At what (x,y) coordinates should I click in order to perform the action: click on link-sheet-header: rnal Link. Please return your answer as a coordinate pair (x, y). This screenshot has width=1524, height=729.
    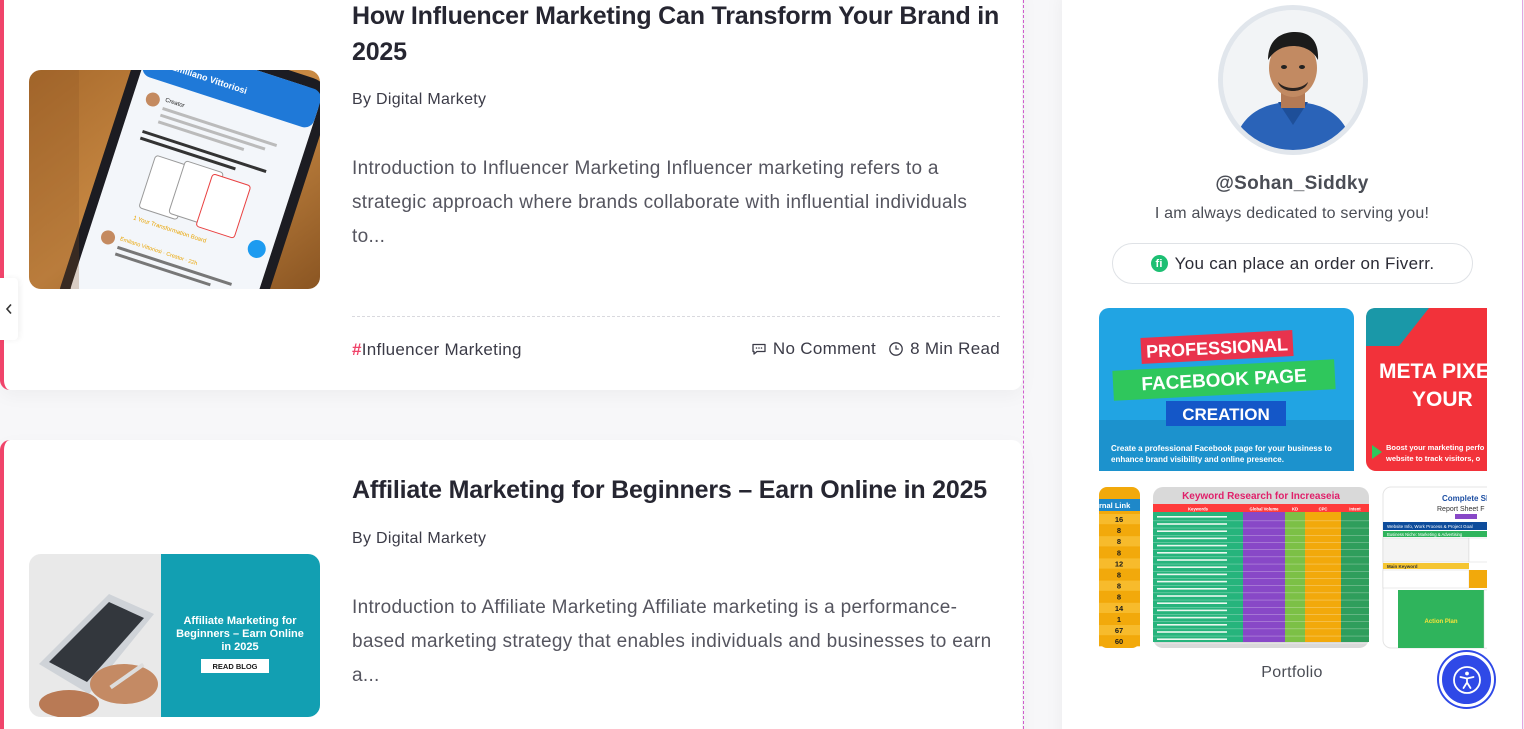
    Looking at the image, I should click on (1115, 505).